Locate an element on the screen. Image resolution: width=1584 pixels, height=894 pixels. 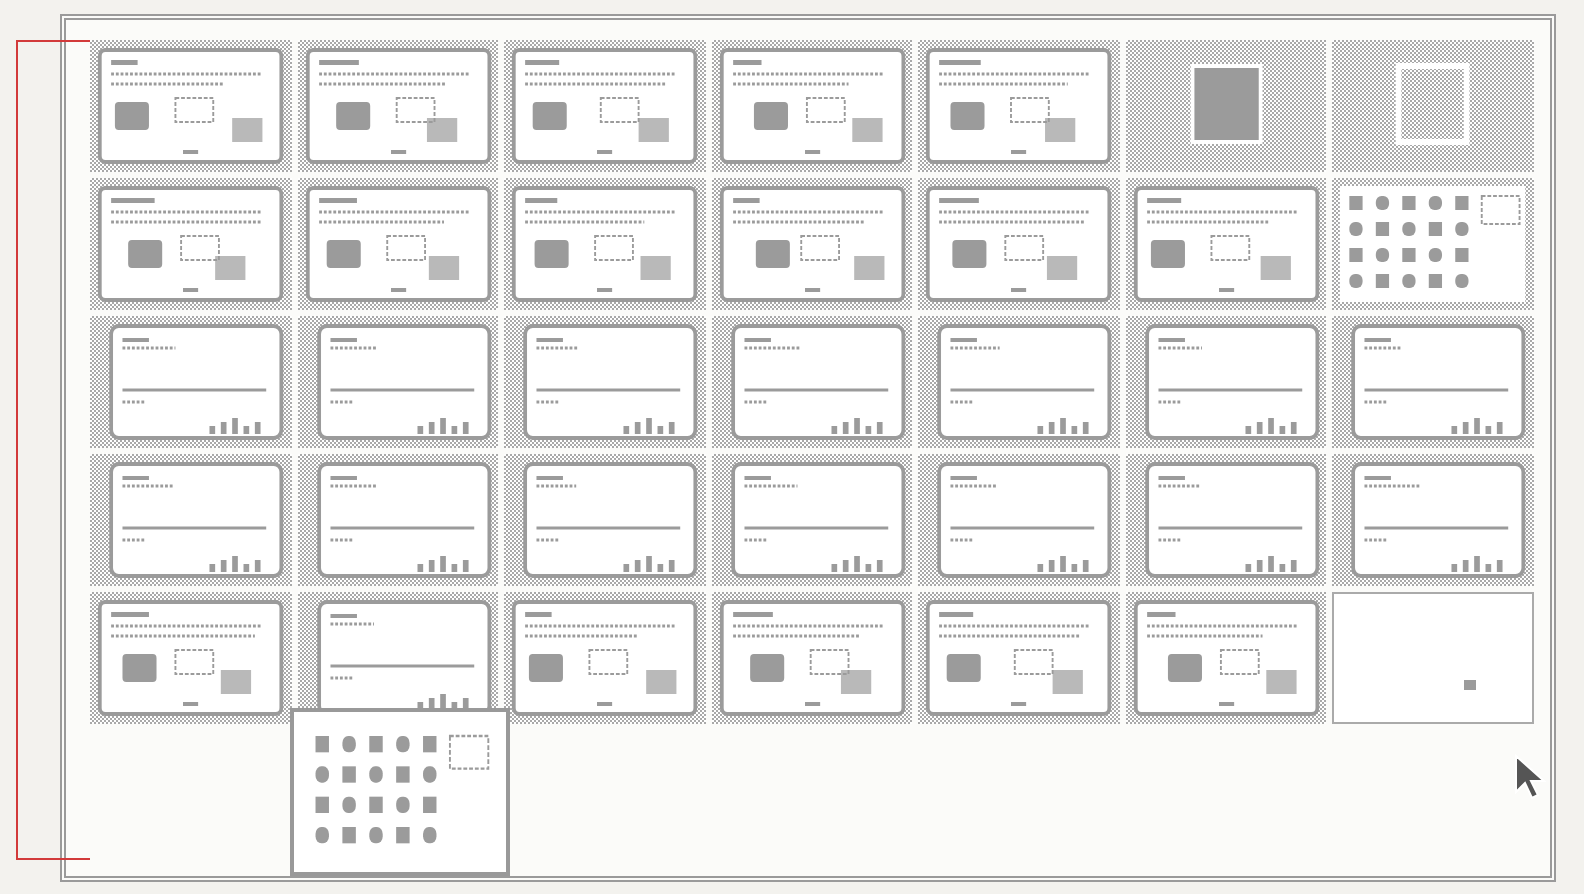
mark-icon is located at coordinates (1470, 685).